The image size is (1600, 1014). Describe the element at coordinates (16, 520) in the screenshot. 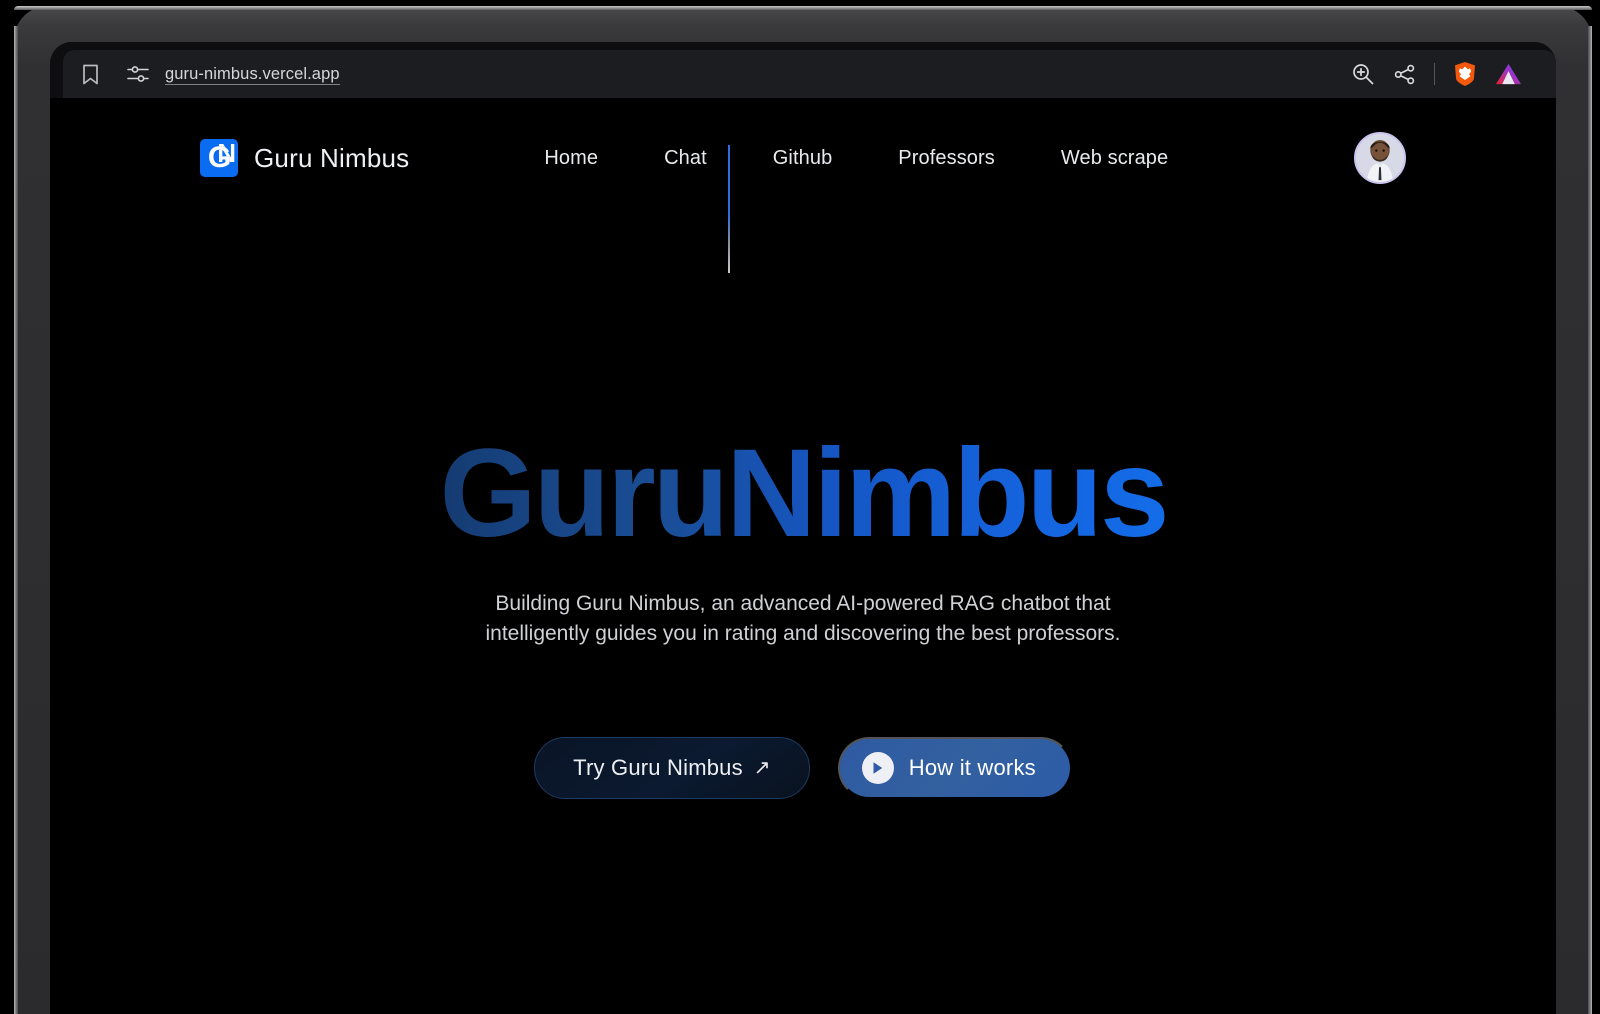

I see `bezel-left-edge` at that location.